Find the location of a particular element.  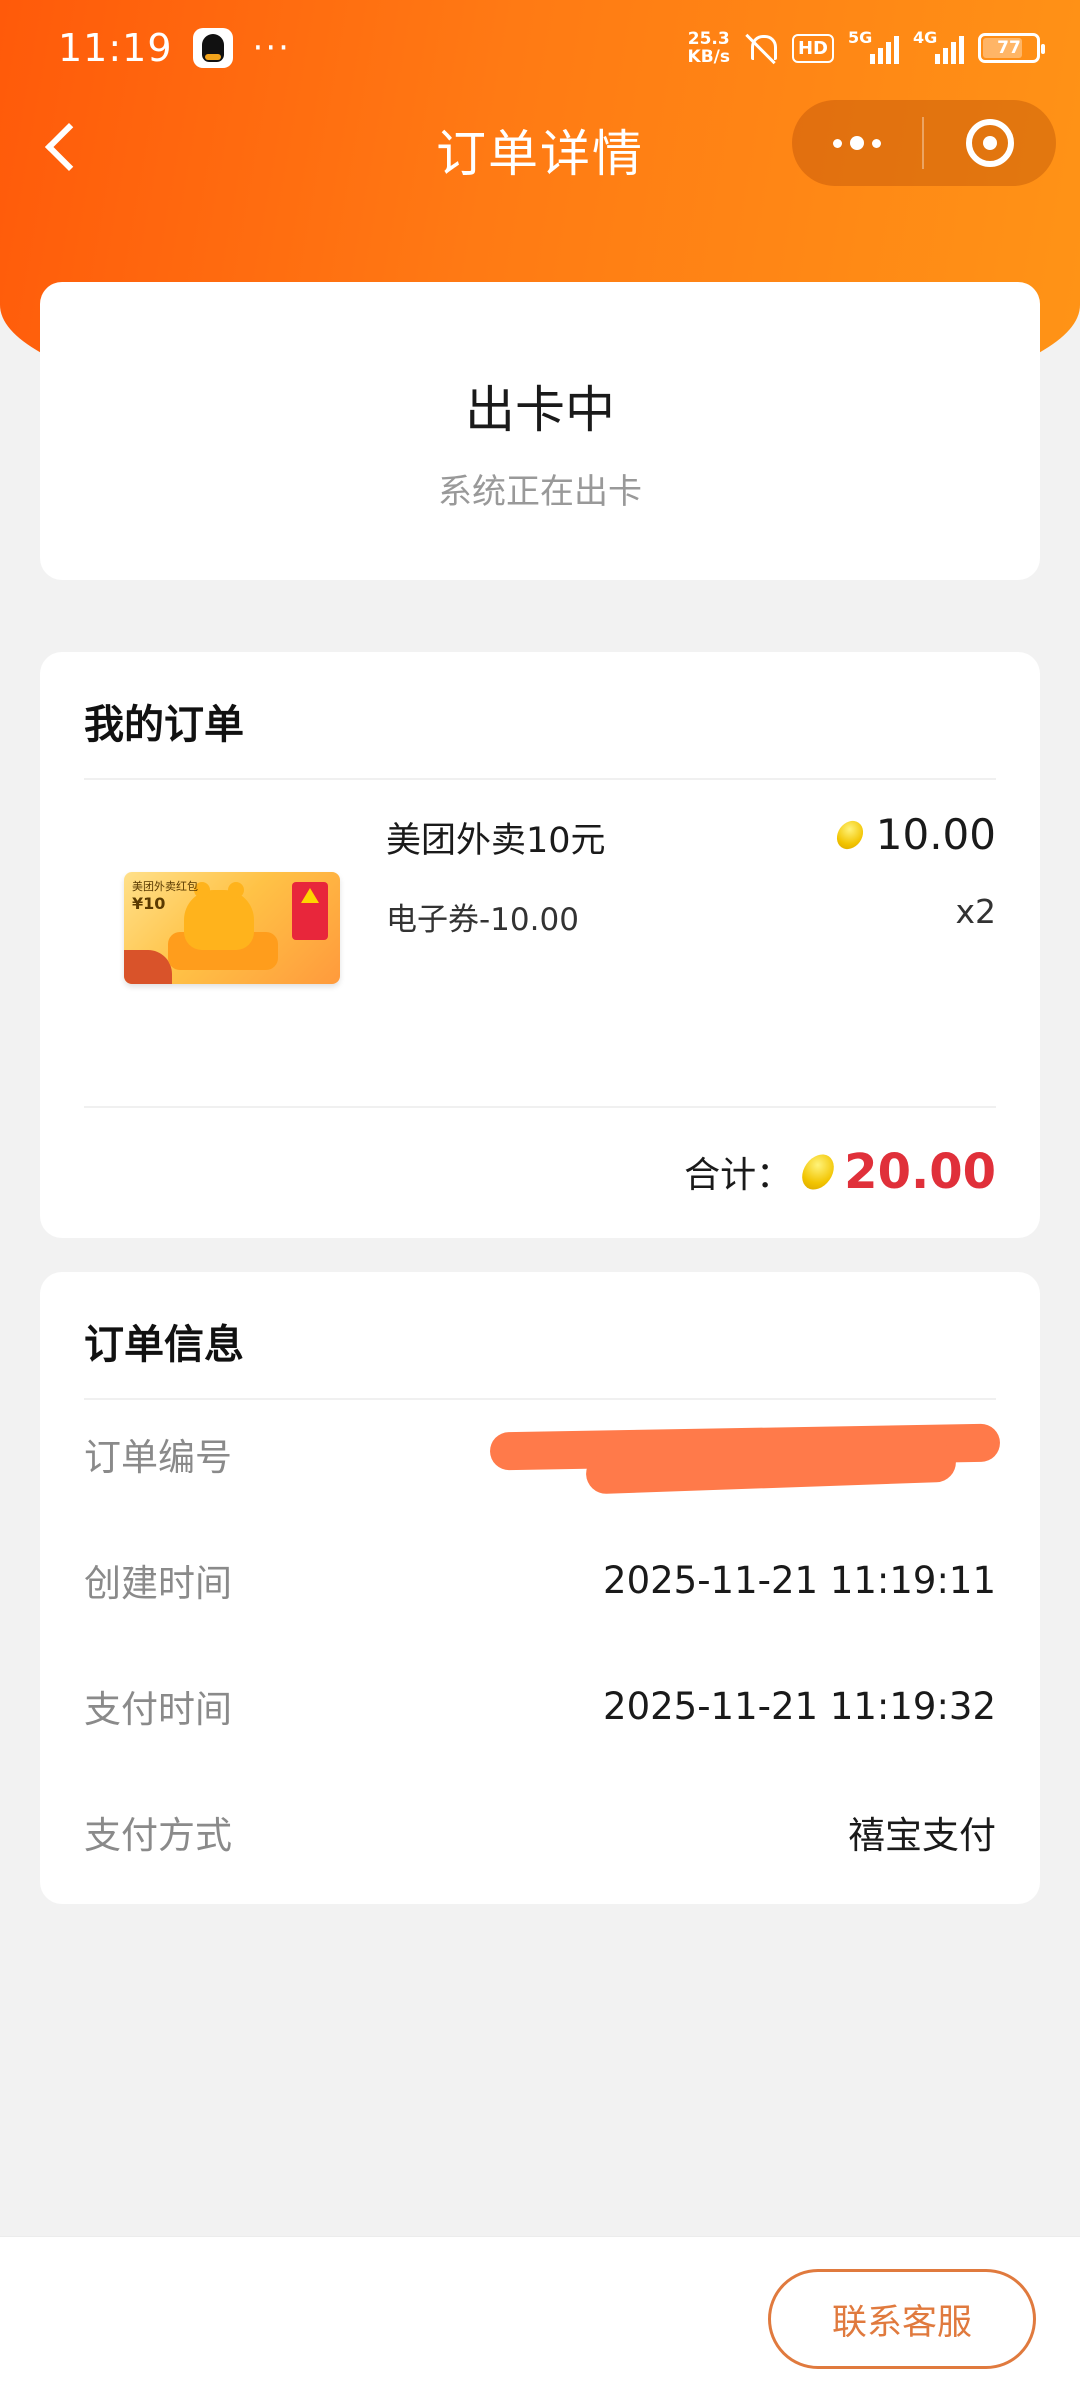

signal-4g-label: 4G is located at coordinates (925, 37).